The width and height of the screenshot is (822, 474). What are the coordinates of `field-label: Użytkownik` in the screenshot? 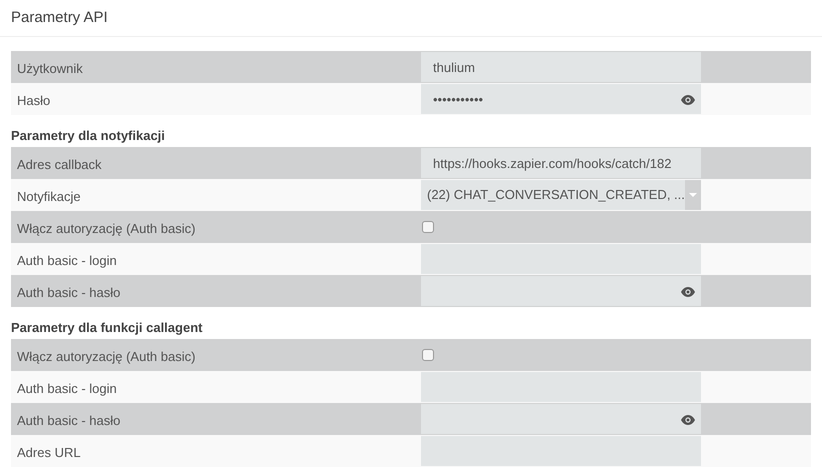 It's located at (50, 68).